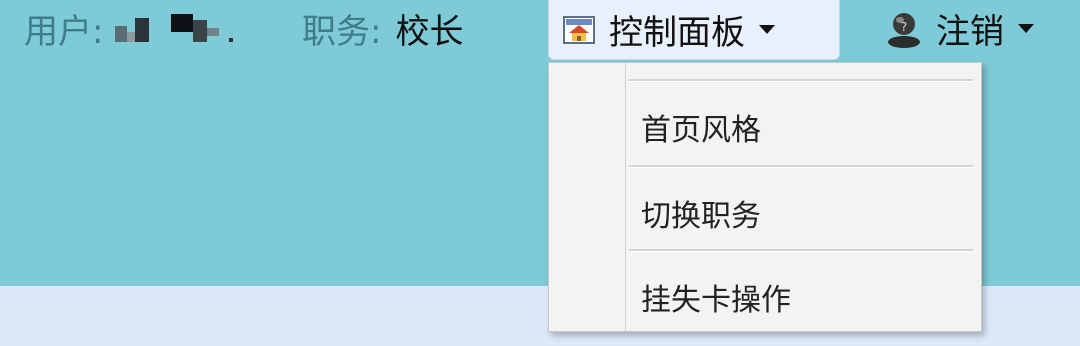  Describe the element at coordinates (801, 213) in the screenshot. I see `menu-item-switch-role: 切换职务` at that location.